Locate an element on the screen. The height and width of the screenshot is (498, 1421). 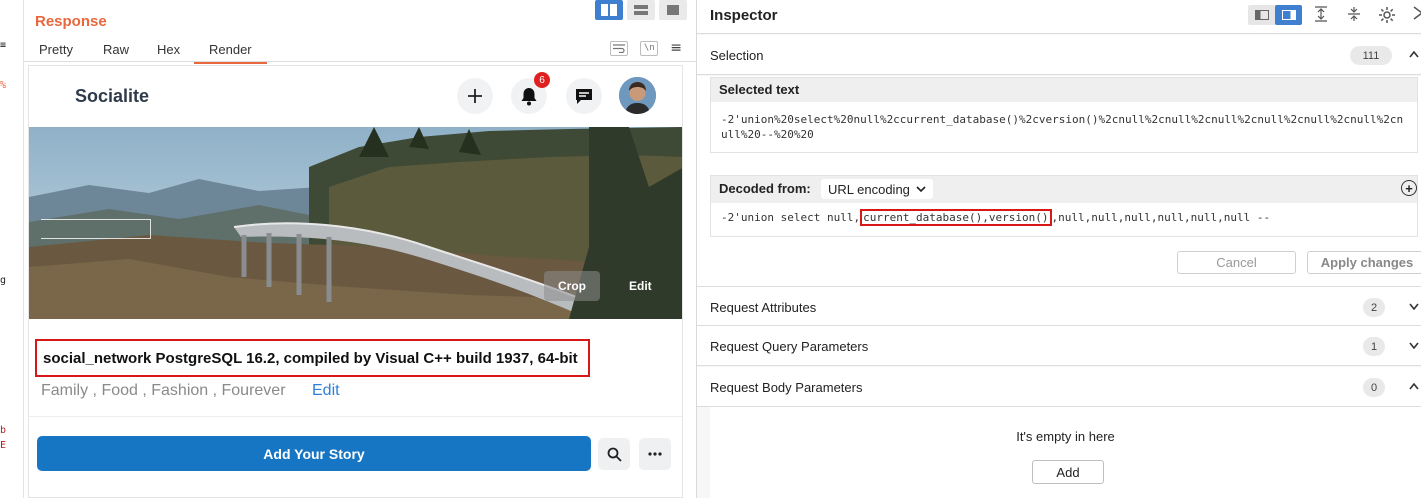
request-attributes-section: Request Attributes 2 is located at coordinates (1059, 306).